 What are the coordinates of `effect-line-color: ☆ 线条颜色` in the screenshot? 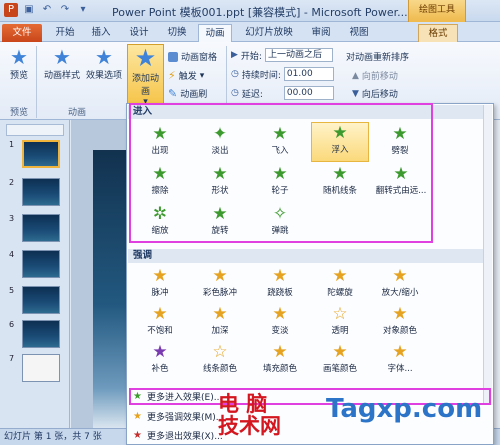 It's located at (220, 360).